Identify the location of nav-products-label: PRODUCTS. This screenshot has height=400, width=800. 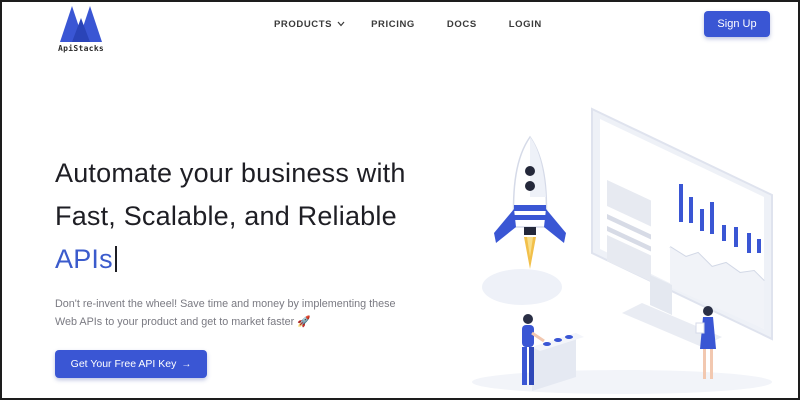
(303, 24).